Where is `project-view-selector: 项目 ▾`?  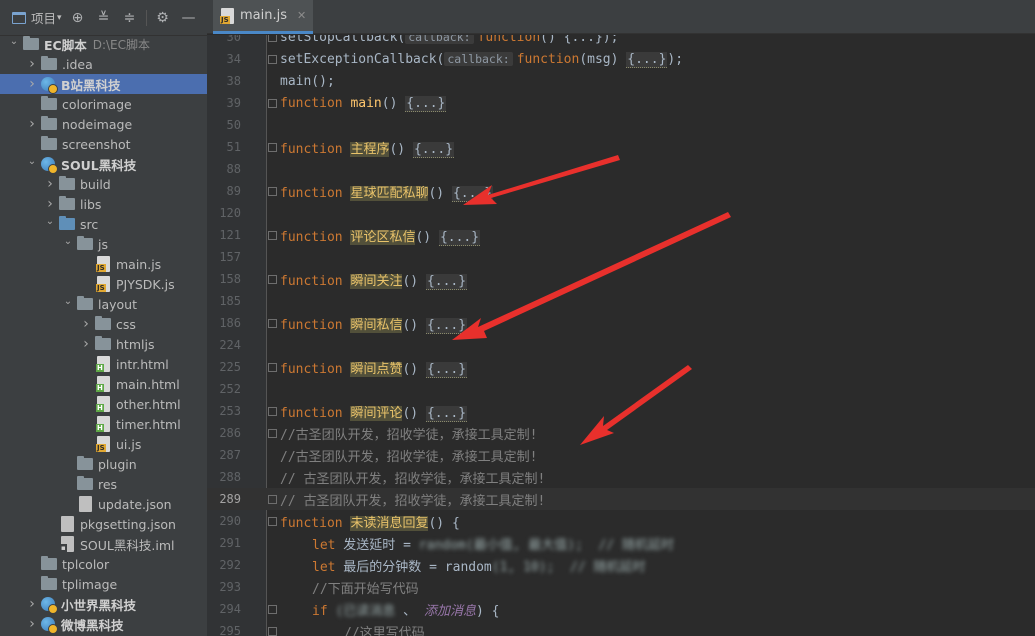
project-view-selector: 项目 ▾ is located at coordinates (37, 17).